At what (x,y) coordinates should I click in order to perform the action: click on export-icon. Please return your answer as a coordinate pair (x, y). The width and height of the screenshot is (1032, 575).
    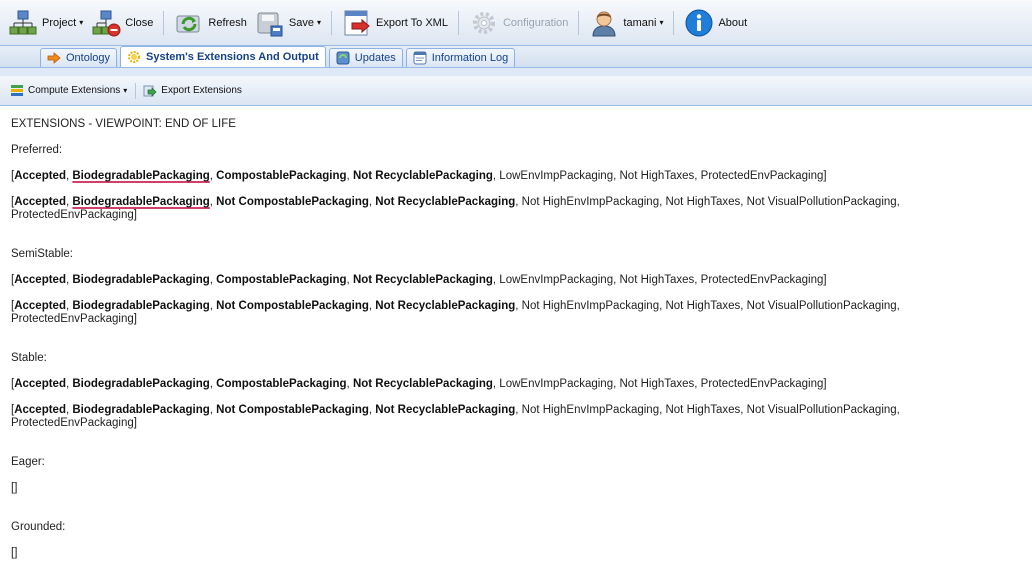
    Looking at the image, I should click on (150, 91).